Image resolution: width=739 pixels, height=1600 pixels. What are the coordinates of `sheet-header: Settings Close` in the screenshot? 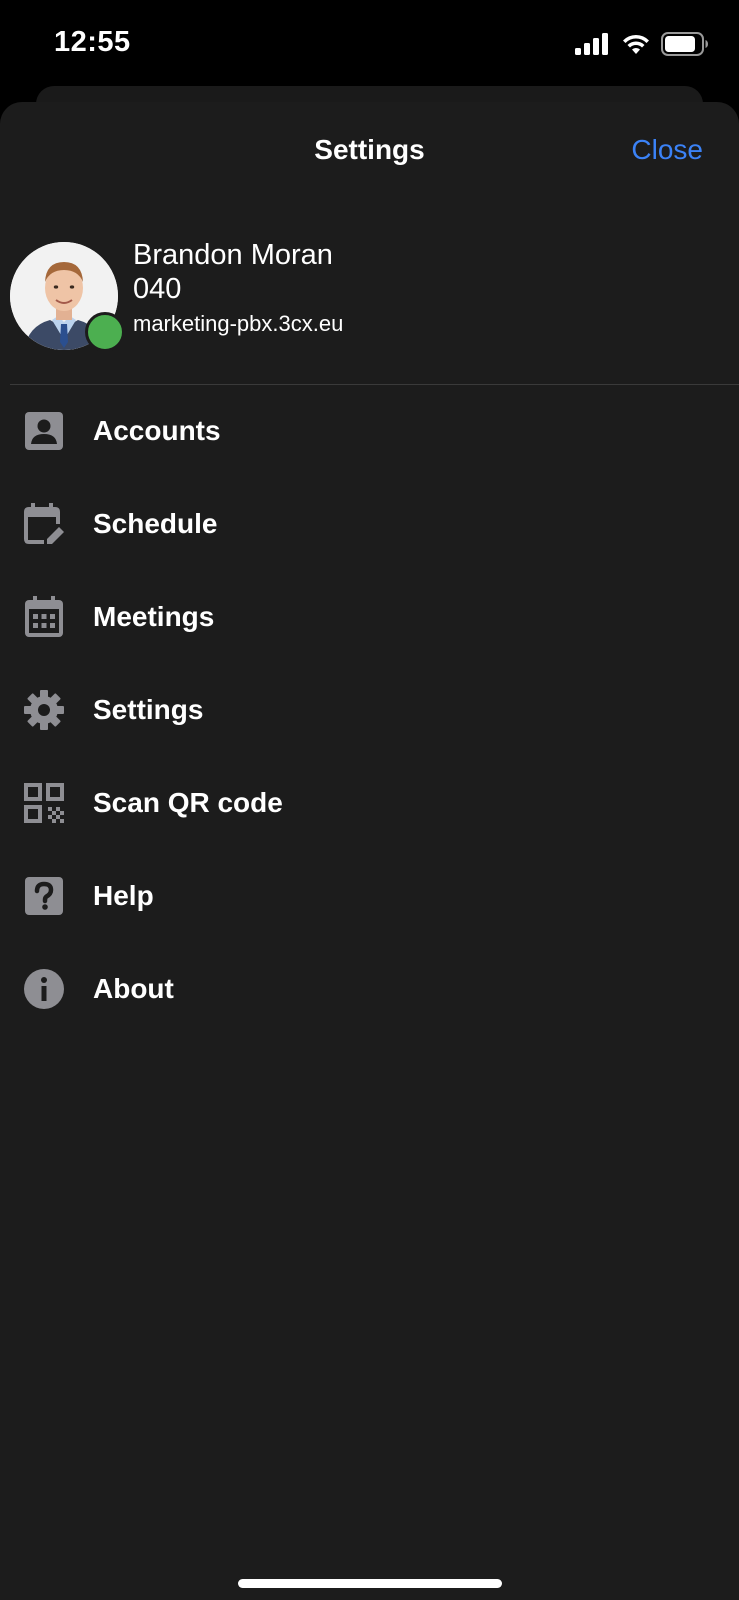 It's located at (369, 152).